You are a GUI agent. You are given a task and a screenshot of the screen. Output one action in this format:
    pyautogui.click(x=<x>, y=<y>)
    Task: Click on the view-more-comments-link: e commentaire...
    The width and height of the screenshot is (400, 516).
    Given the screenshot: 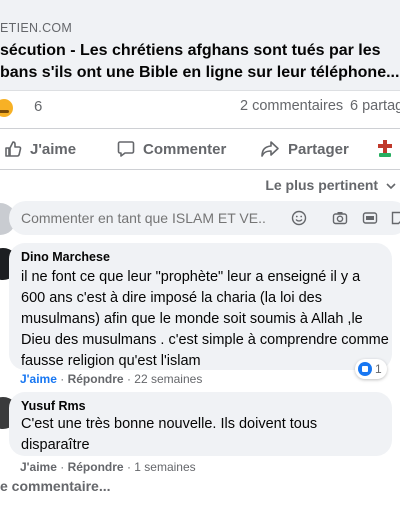 What is the action you would take?
    pyautogui.click(x=55, y=486)
    